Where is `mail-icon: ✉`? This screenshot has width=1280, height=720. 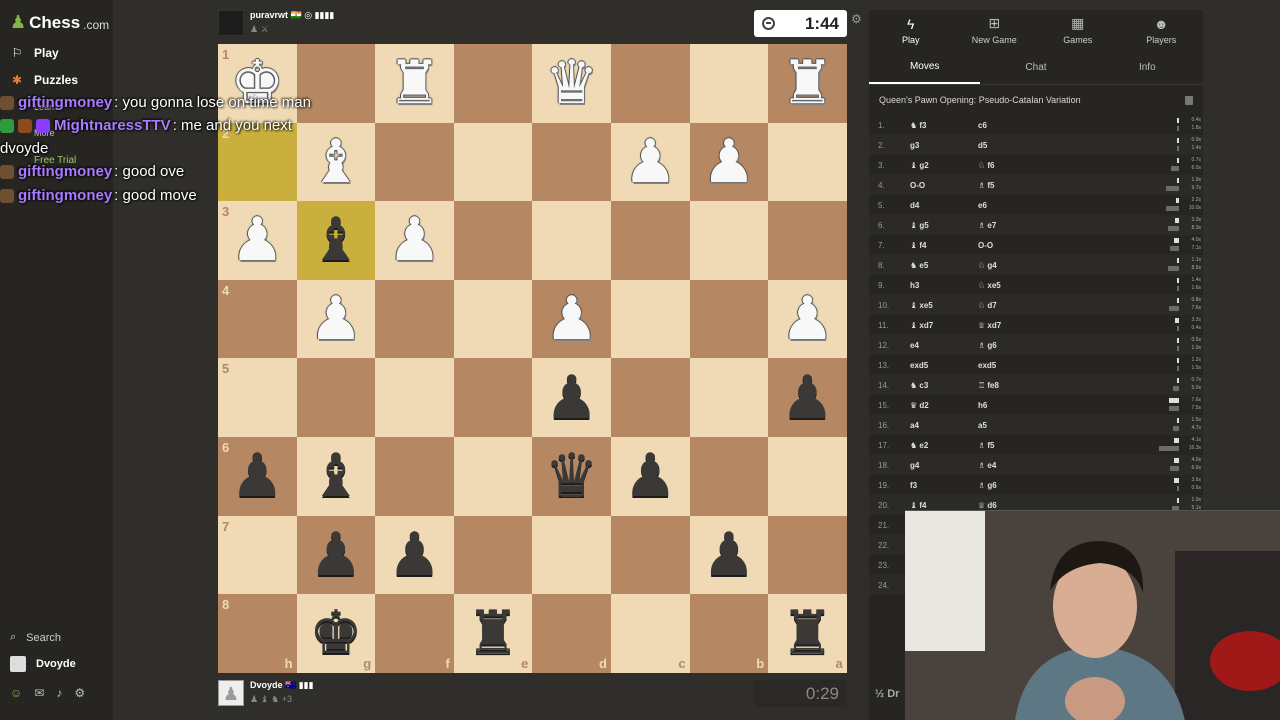
mail-icon: ✉ is located at coordinates (39, 693).